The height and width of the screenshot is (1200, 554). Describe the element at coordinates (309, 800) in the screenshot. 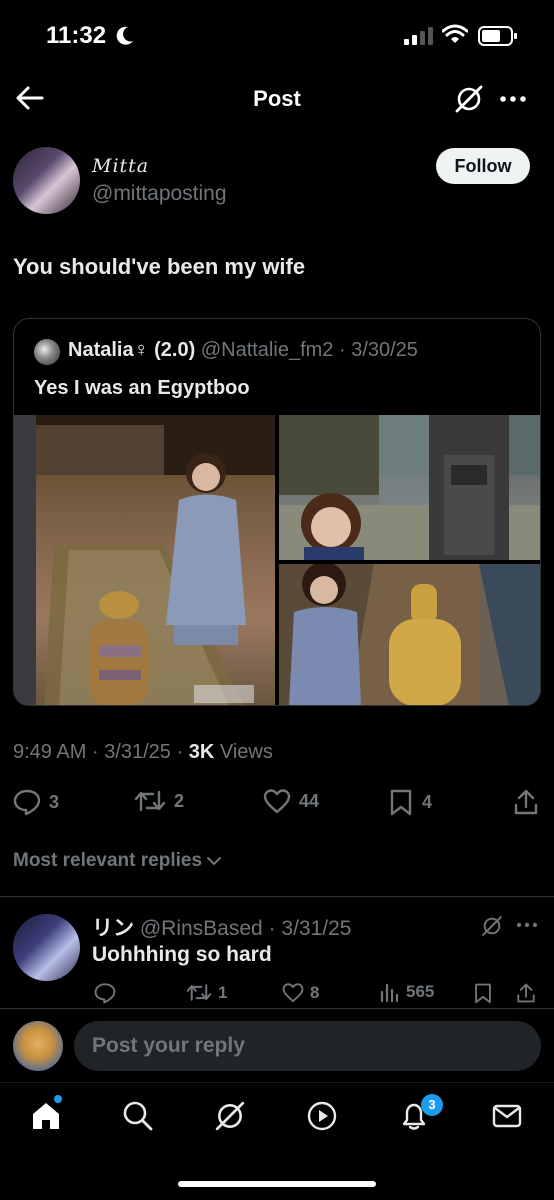

I see `like-count: 44` at that location.